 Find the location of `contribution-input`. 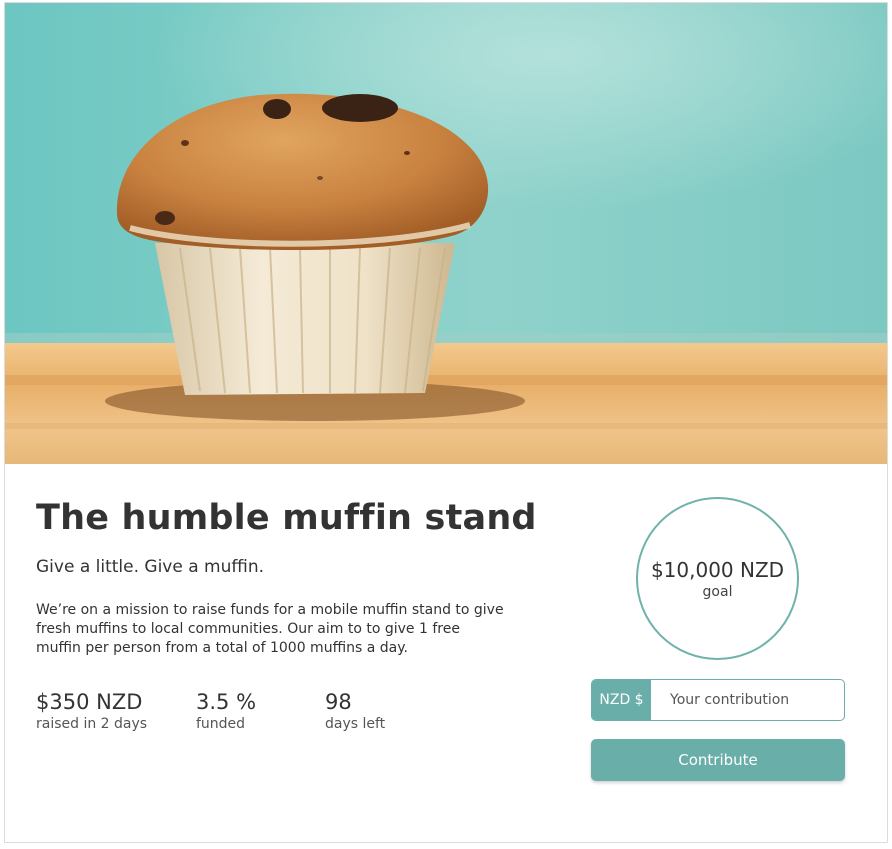

contribution-input is located at coordinates (747, 700).